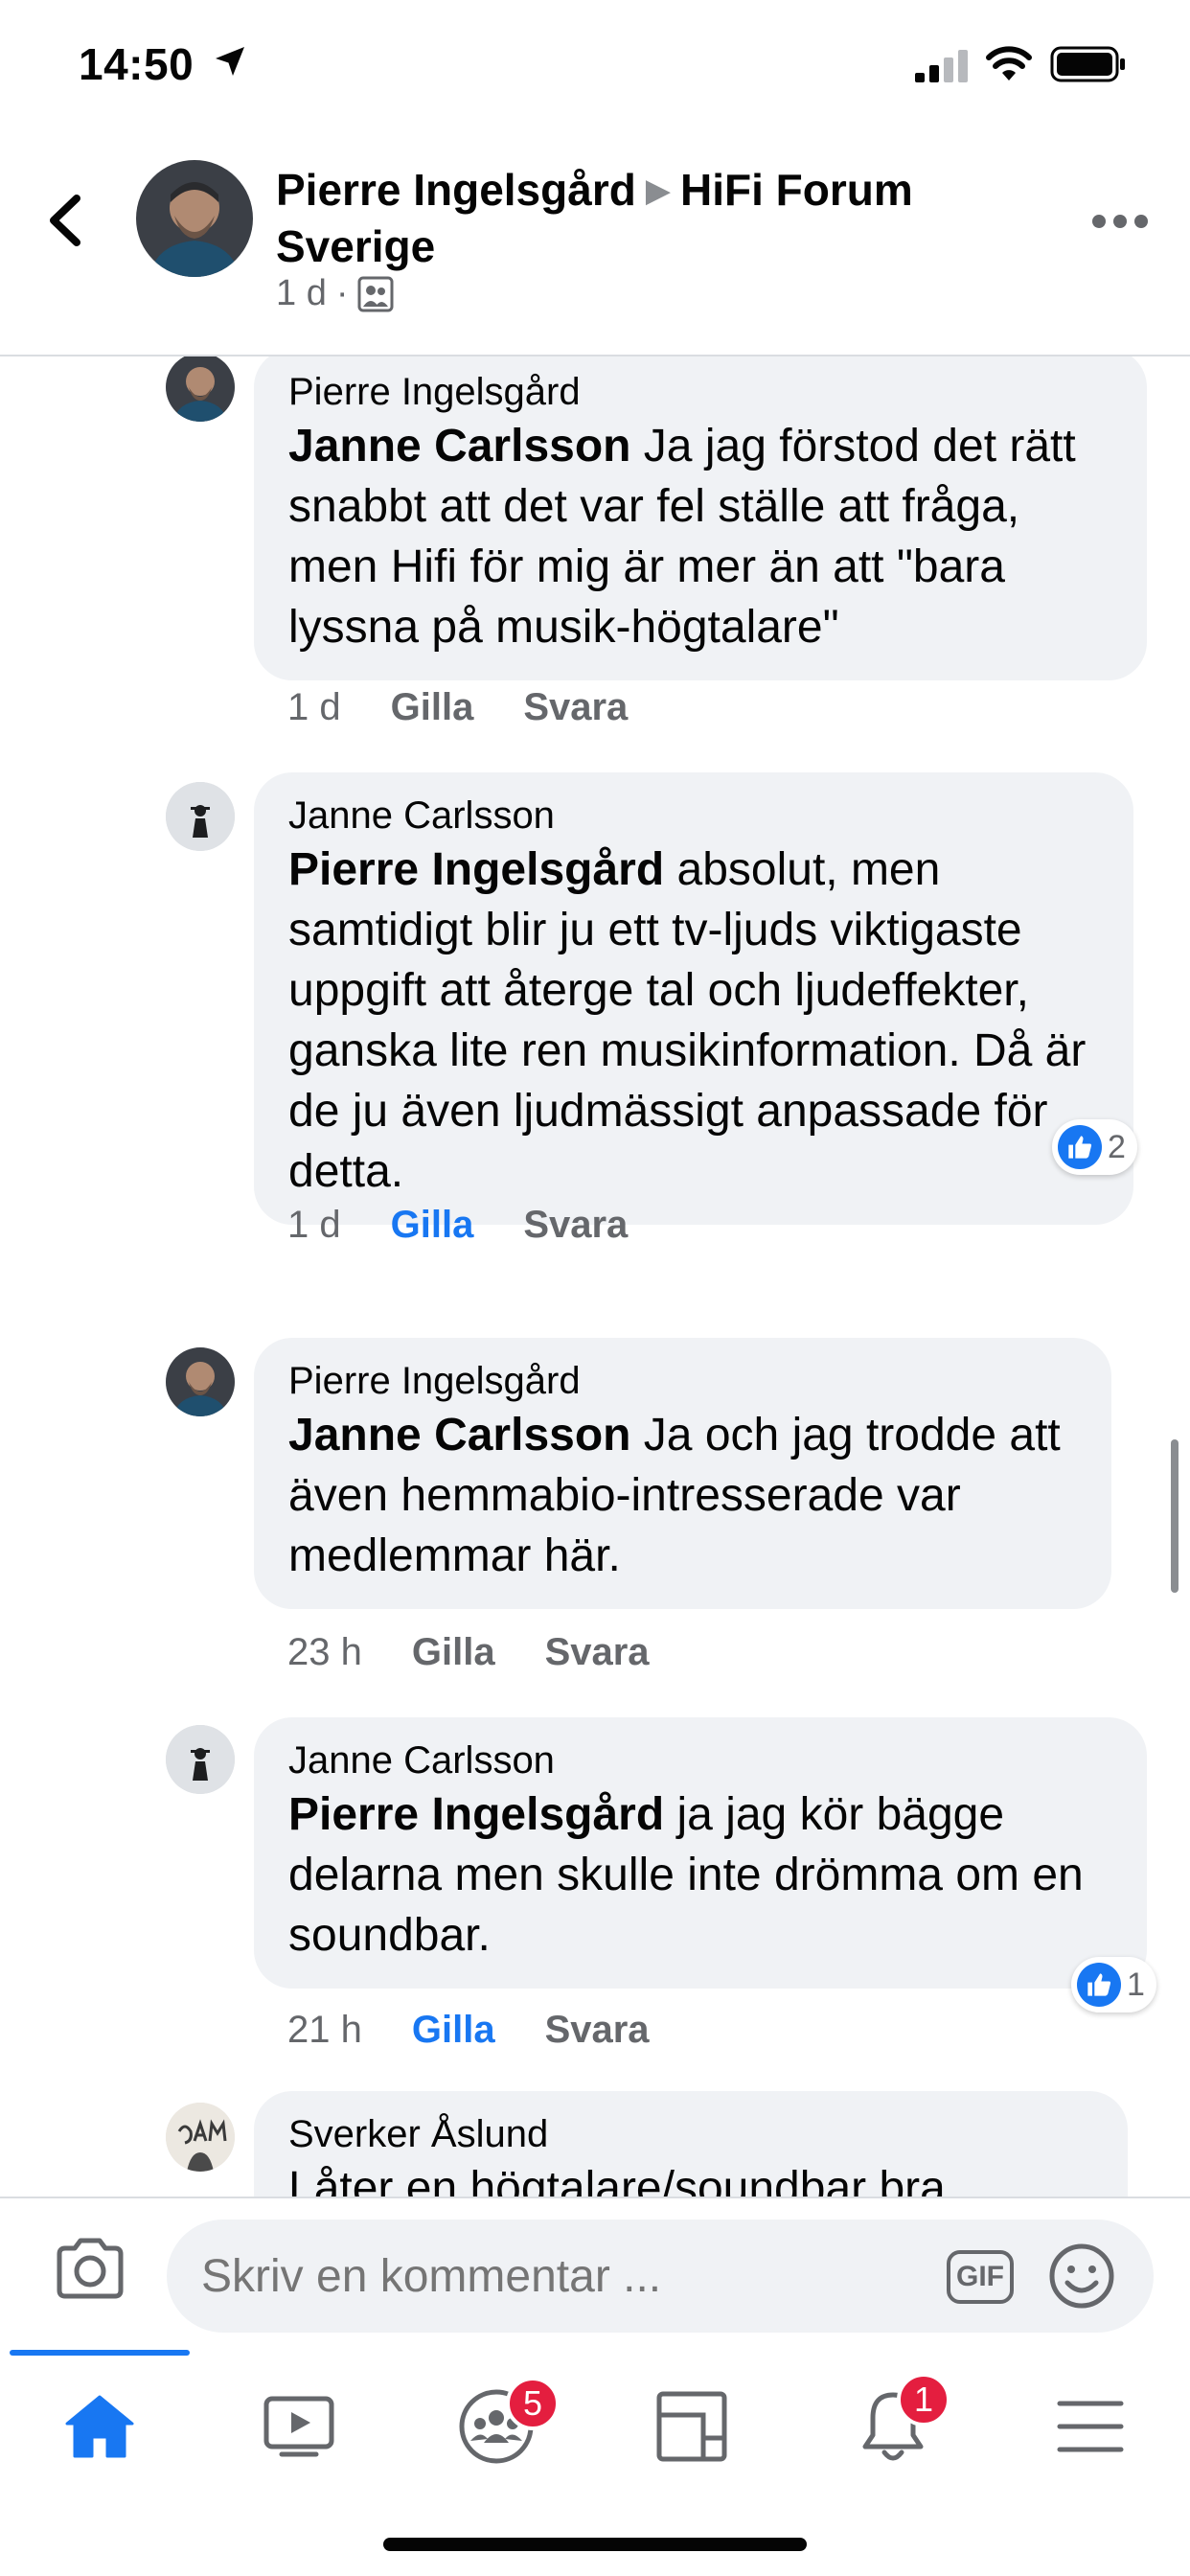  I want to click on comment-composer: GIF, so click(595, 2273).